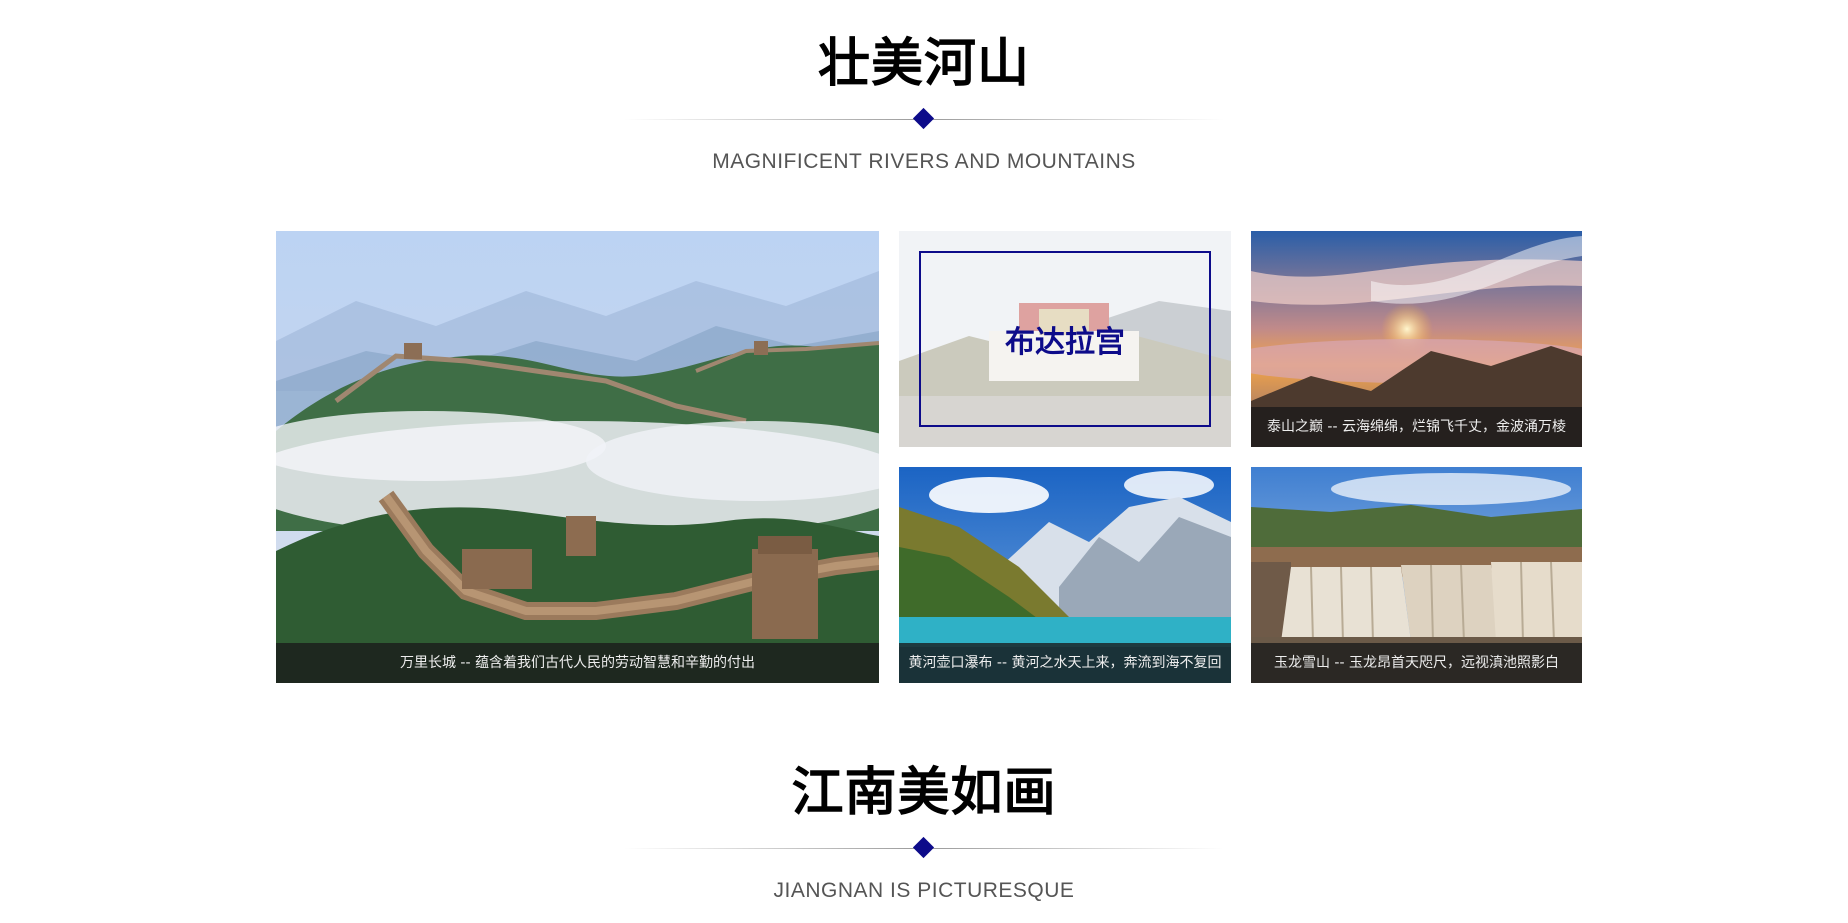 Image resolution: width=1848 pixels, height=923 pixels. Describe the element at coordinates (1065, 342) in the screenshot. I see `tile-label: 布达拉宫` at that location.